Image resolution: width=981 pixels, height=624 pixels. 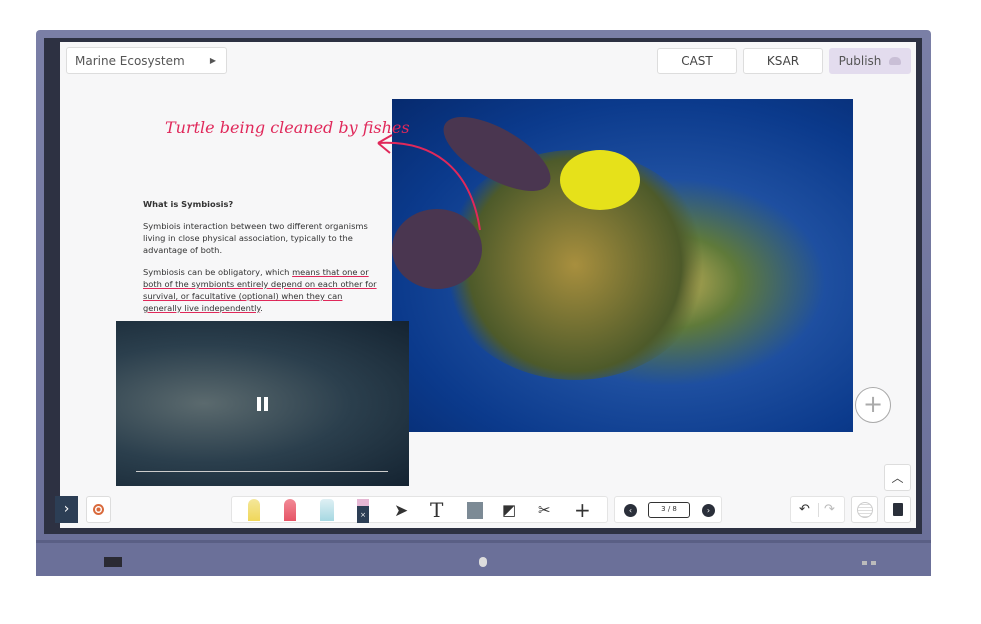 I want to click on monitor-chin, so click(x=483, y=558).